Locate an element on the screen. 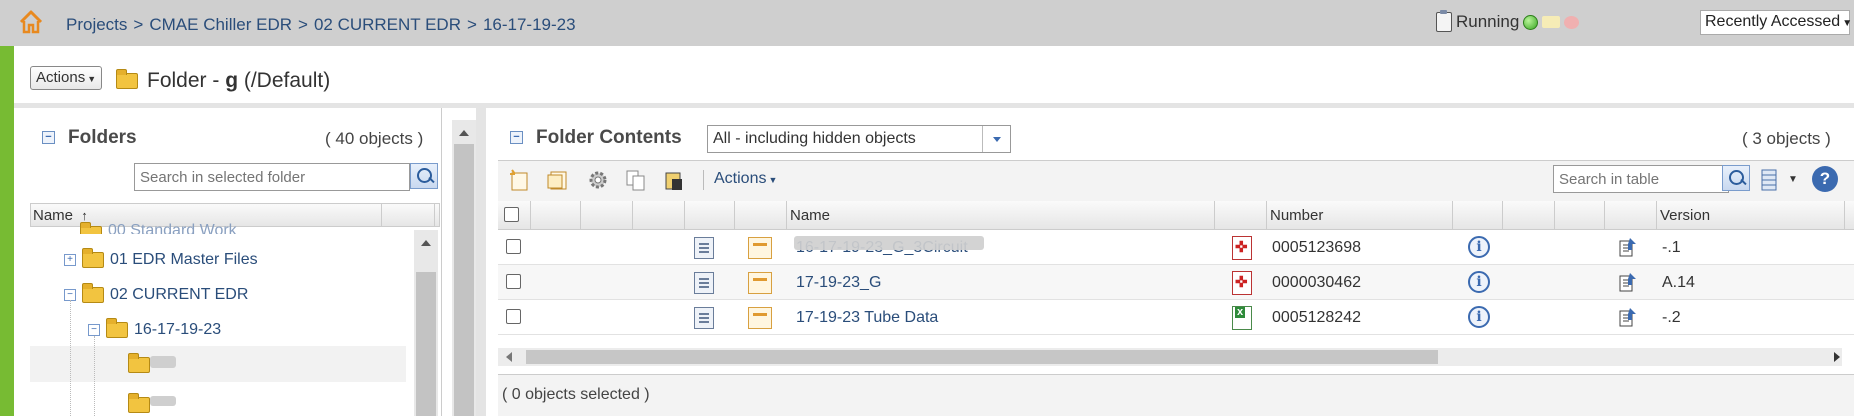 This screenshot has height=416, width=1854. scroll-left-icon is located at coordinates (509, 357).